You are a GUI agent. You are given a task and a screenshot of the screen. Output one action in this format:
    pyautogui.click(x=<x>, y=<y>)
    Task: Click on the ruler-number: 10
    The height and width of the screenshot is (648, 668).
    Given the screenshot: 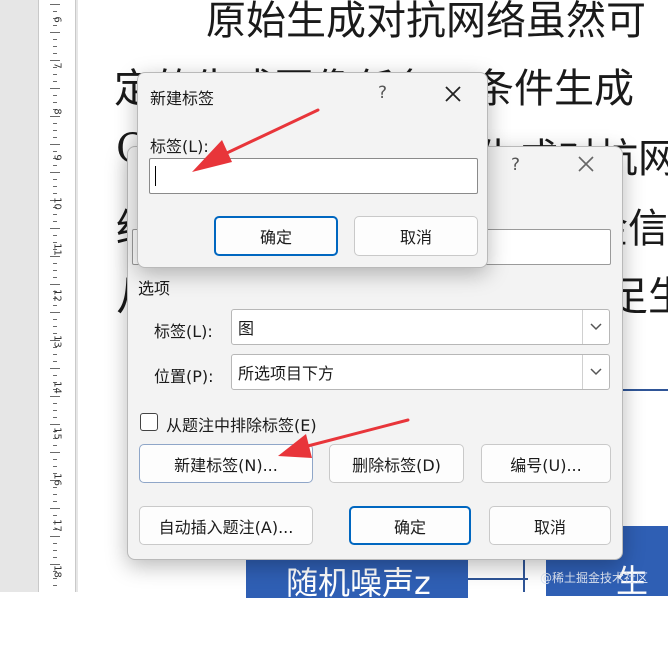 What is the action you would take?
    pyautogui.click(x=57, y=203)
    